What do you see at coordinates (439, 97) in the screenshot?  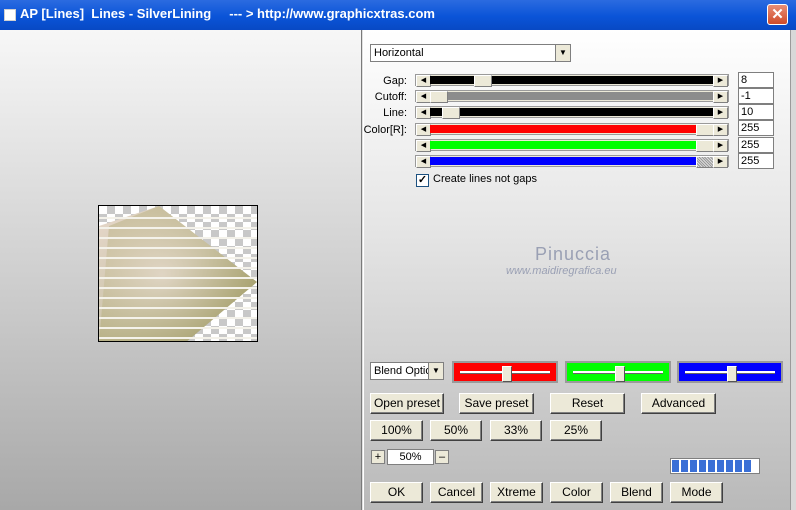 I see `cutoff-thumb` at bounding box center [439, 97].